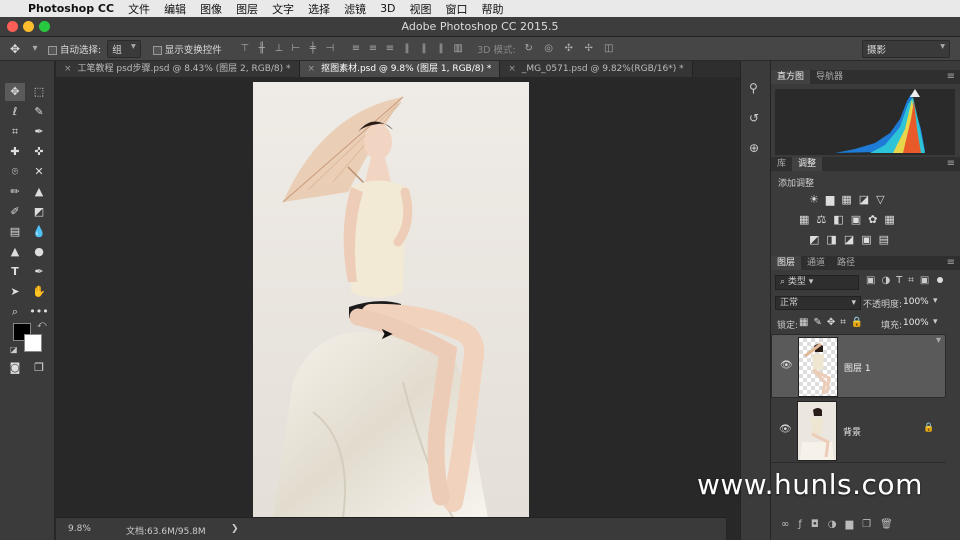  I want to click on healing-tool-icon: ✚, so click(15, 152).